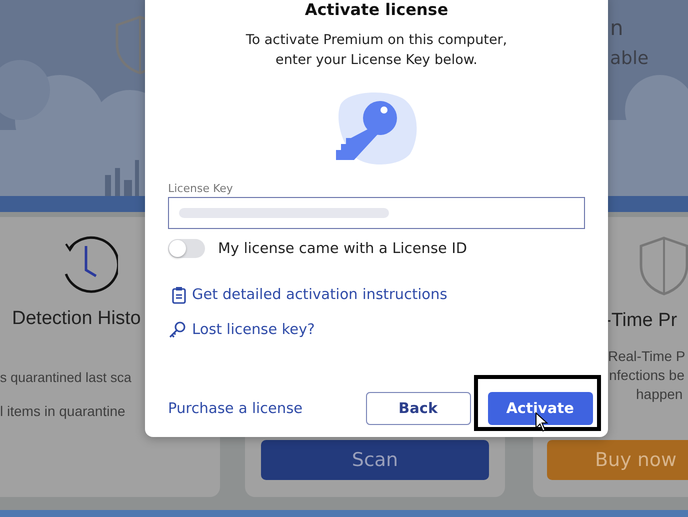  I want to click on purchase-link: Purchase a license, so click(235, 408).